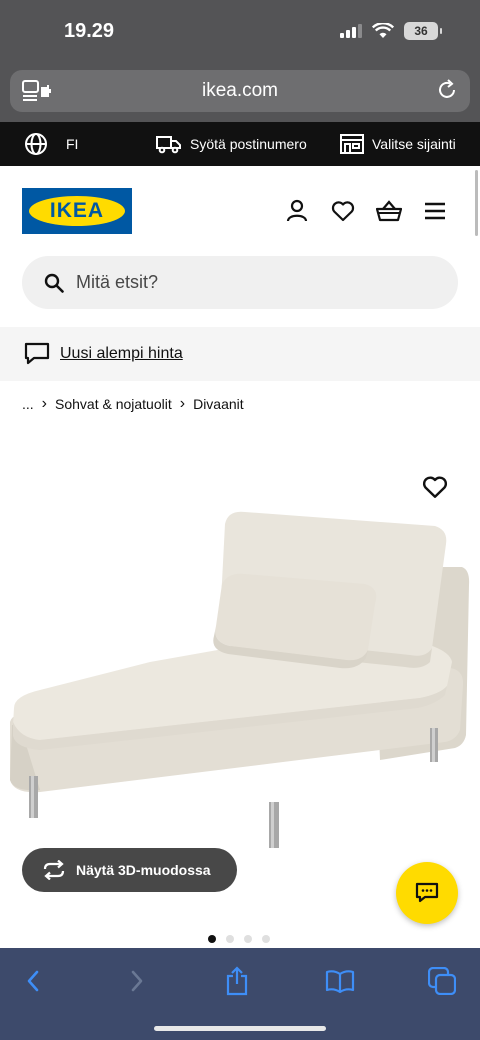 This screenshot has width=480, height=1040. I want to click on battery-indicator: 36, so click(423, 31).